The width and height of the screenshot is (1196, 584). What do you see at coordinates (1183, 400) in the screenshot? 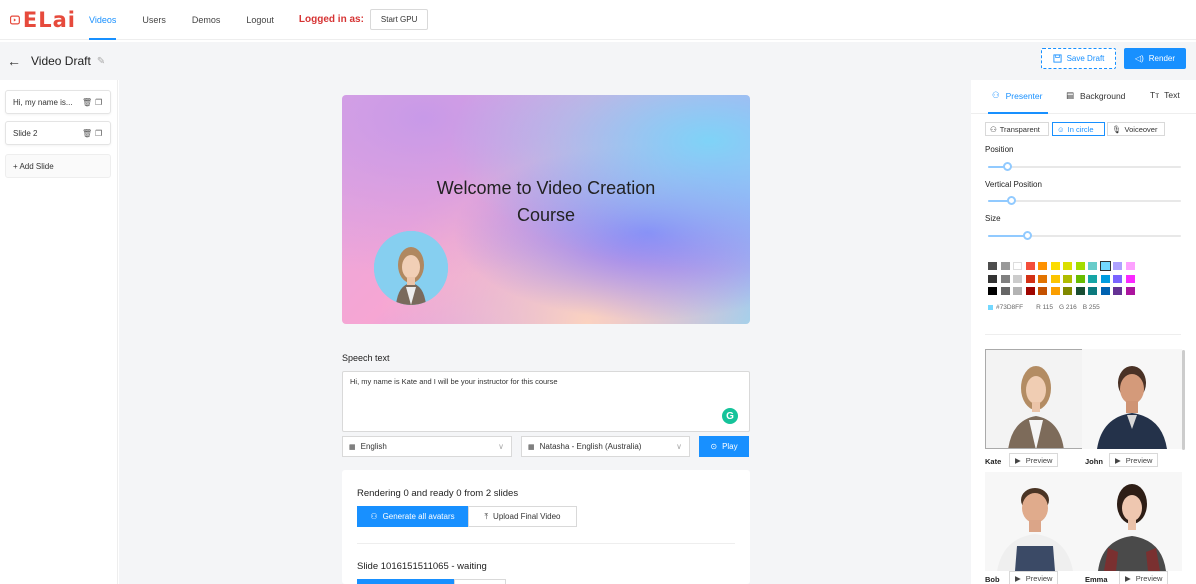
I see `presenter-list-scrollbar` at bounding box center [1183, 400].